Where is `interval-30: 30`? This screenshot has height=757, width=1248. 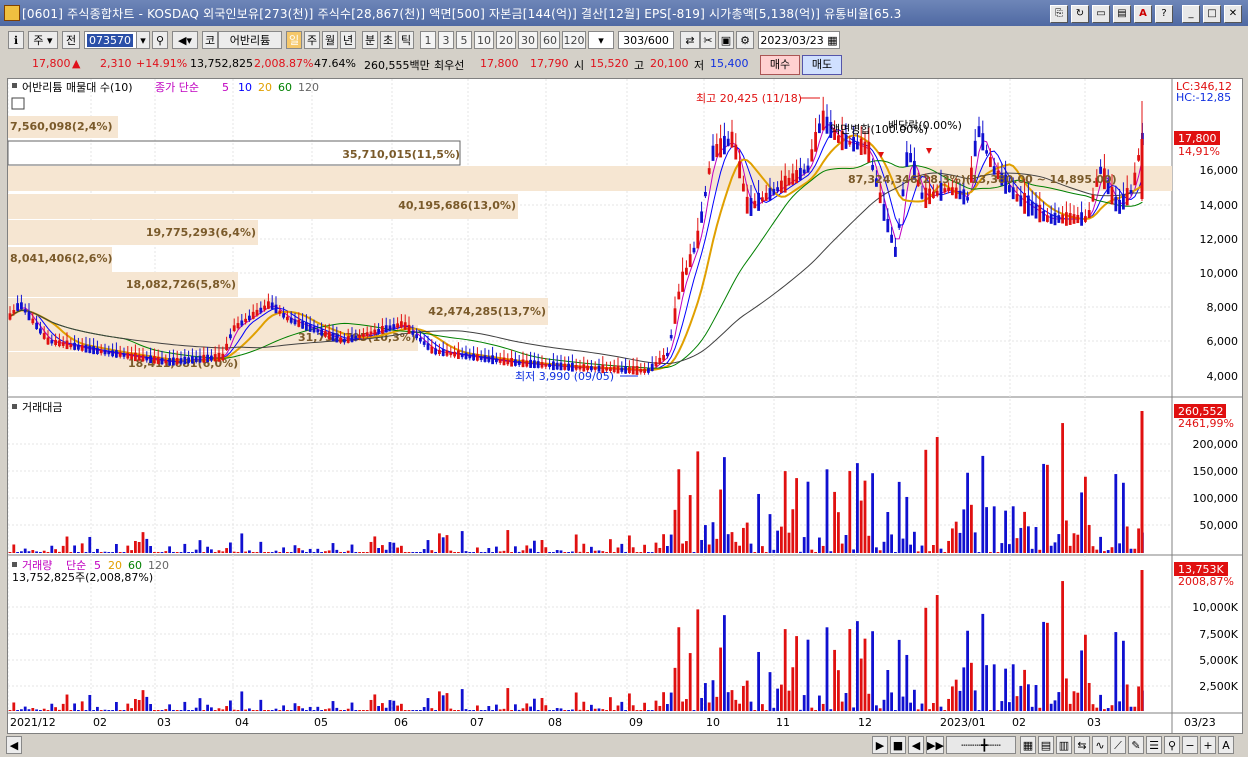
interval-30: 30 is located at coordinates (528, 40).